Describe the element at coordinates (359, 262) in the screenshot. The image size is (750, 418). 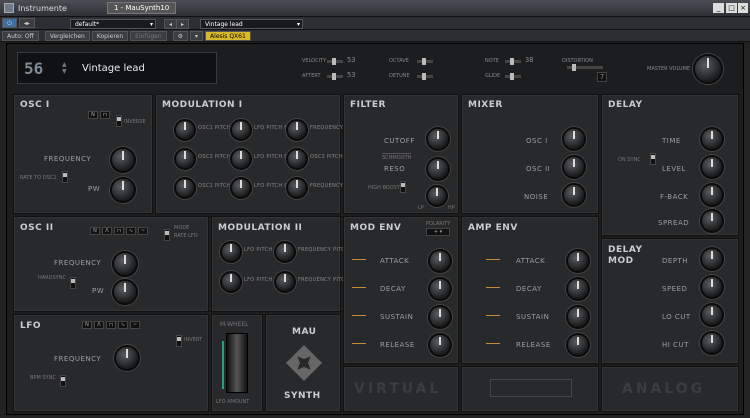
I see `attack-shape-icon` at that location.